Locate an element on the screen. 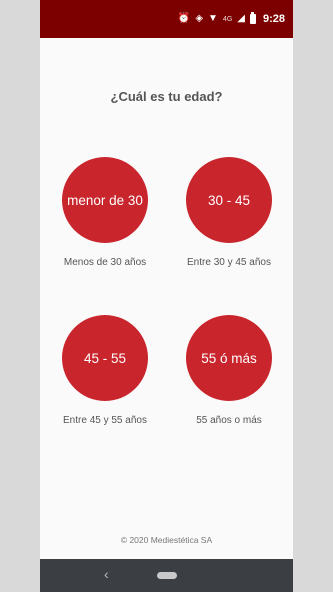  copyright-footer: © 2020 Mediestética SA is located at coordinates (166, 540).